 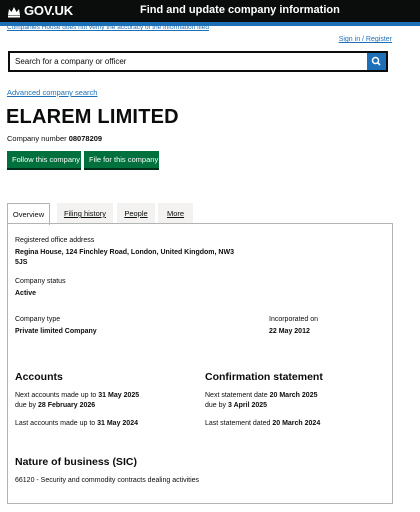 What do you see at coordinates (119, 395) in the screenshot?
I see `next-accounts-date: 31 May 2025` at bounding box center [119, 395].